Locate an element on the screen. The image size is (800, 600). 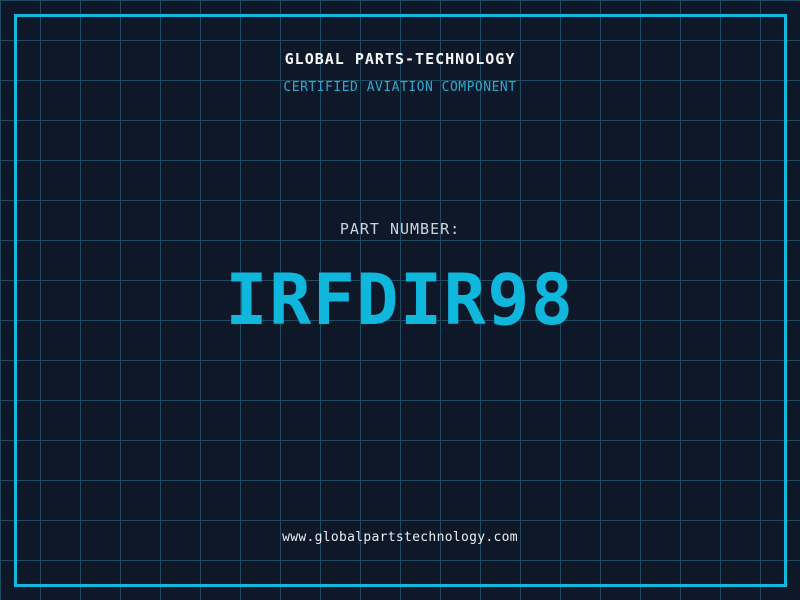
part-number-value: IRFDIR98 is located at coordinates (400, 300).